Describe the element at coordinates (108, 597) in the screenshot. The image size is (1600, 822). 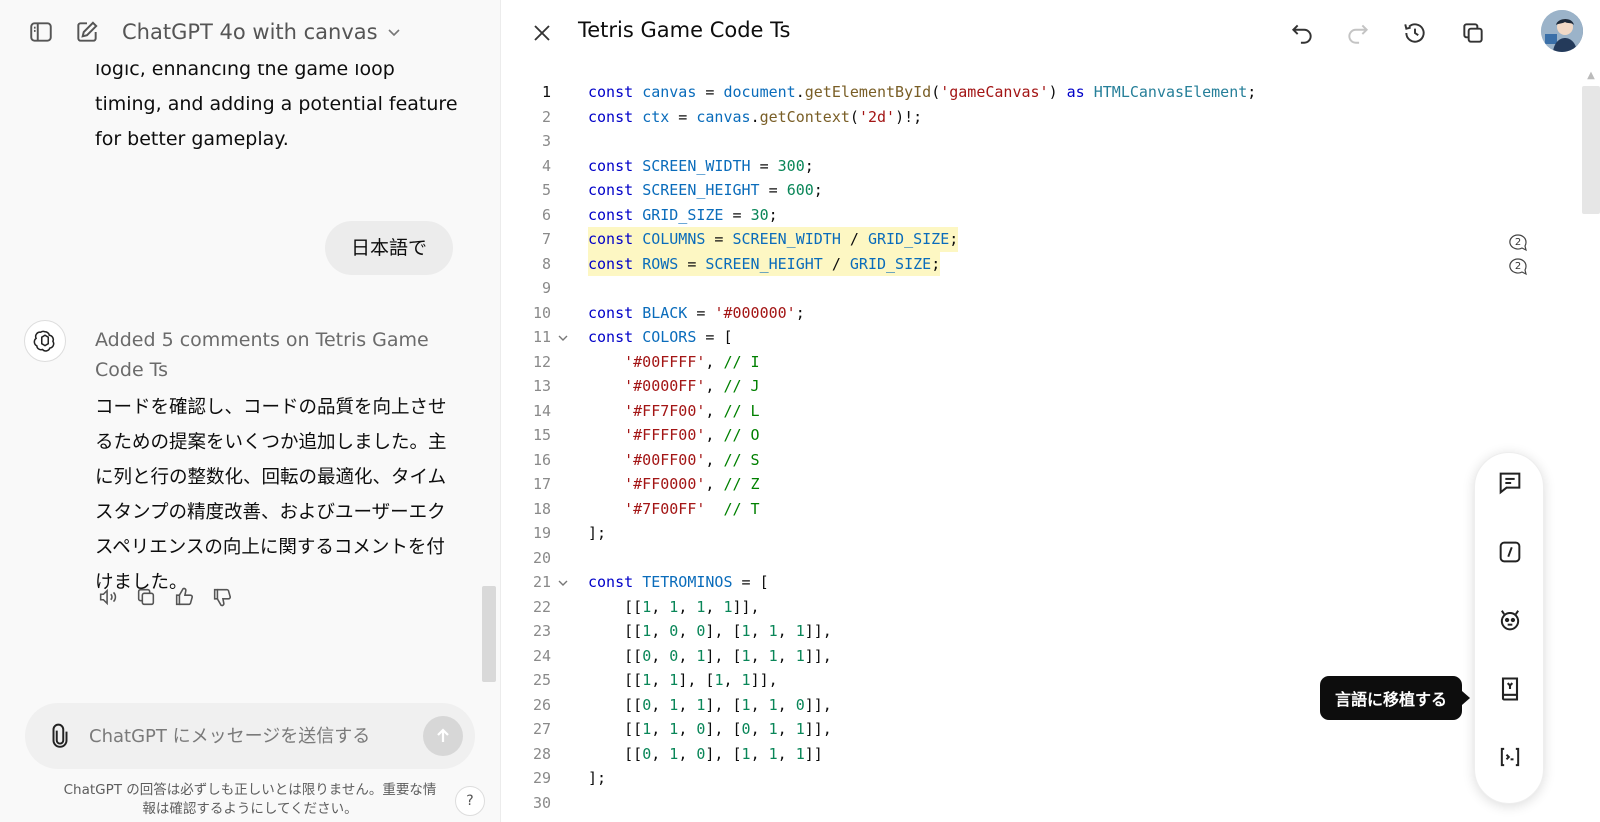
I see `read-aloud-icon` at that location.